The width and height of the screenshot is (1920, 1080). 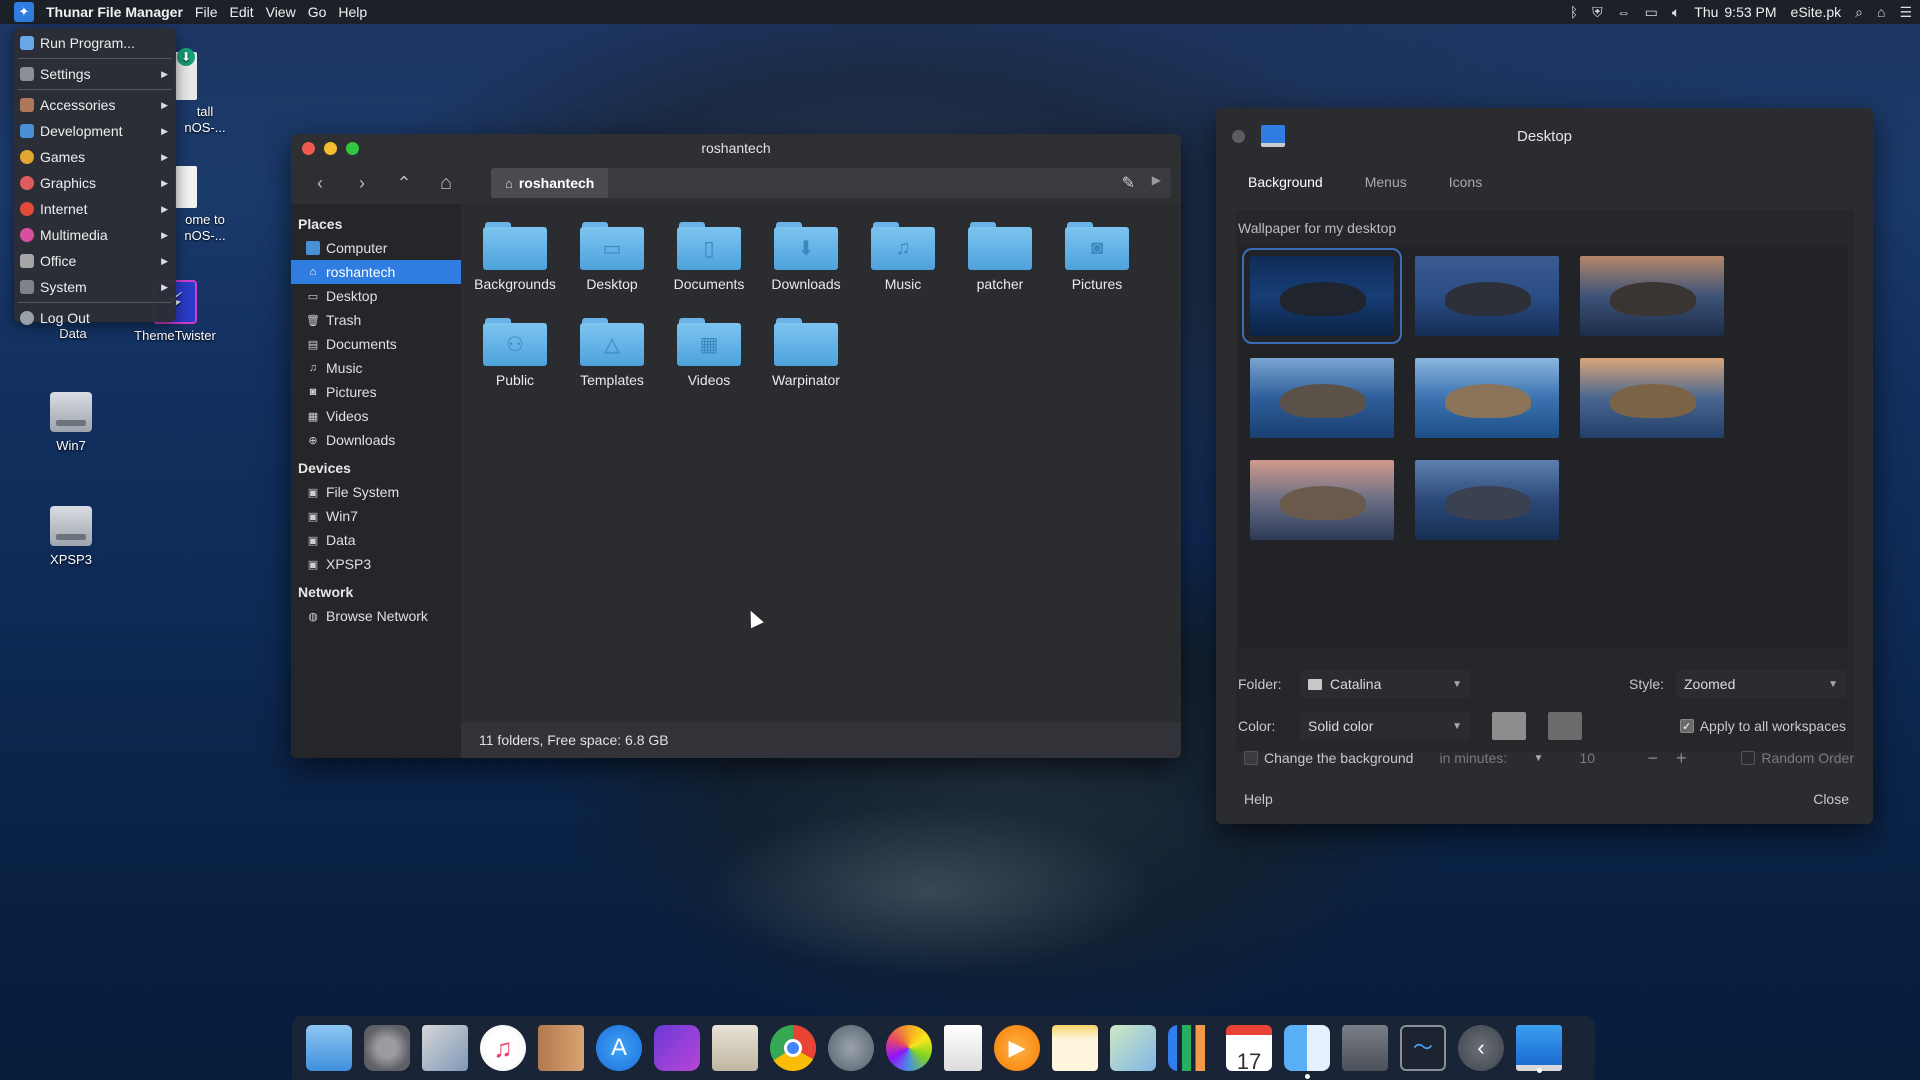 What do you see at coordinates (1831, 799) in the screenshot?
I see `close-button: Close` at bounding box center [1831, 799].